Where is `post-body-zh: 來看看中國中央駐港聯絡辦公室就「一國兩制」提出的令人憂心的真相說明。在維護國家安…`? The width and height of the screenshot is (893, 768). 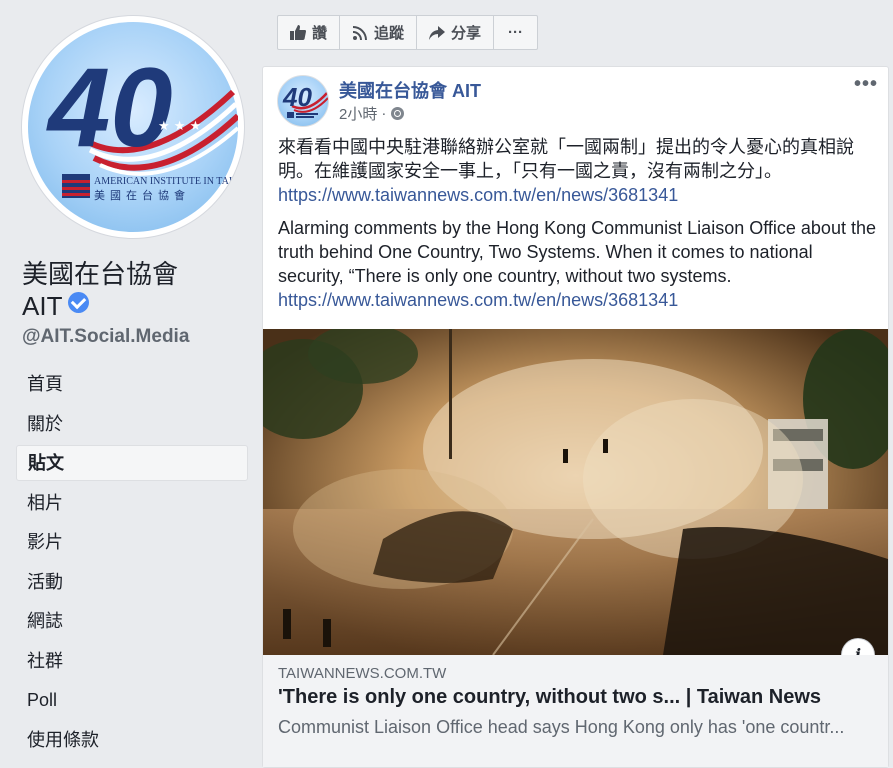 post-body-zh: 來看看中國中央駐港聯絡辦公室就「一國兩制」提出的令人憂心的真相說明。在維護國家安… is located at coordinates (566, 159).